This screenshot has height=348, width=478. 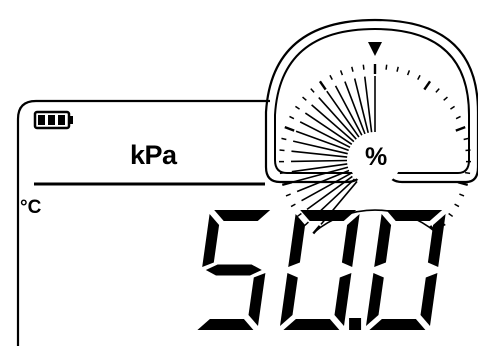 I want to click on digit-segment-g, so click(x=233, y=270).